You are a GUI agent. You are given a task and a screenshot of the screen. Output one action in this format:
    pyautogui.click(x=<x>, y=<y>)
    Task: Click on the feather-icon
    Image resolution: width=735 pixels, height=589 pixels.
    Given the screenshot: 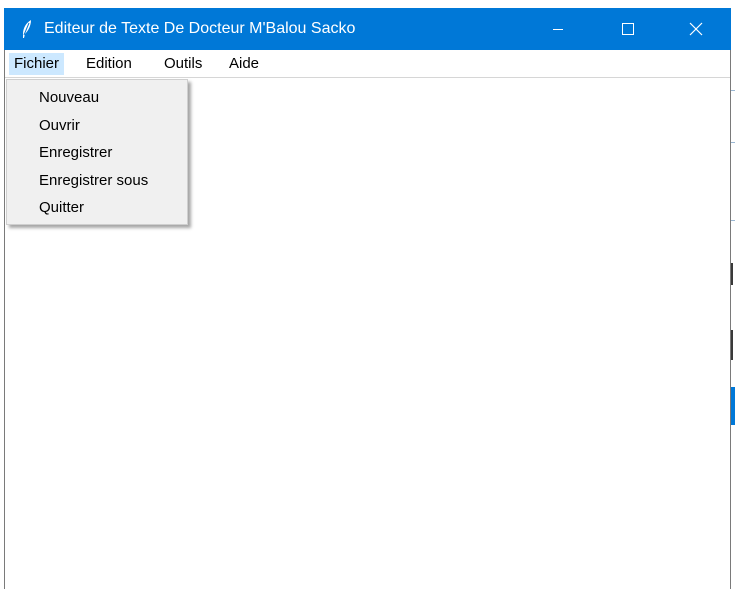 What is the action you would take?
    pyautogui.click(x=27, y=29)
    